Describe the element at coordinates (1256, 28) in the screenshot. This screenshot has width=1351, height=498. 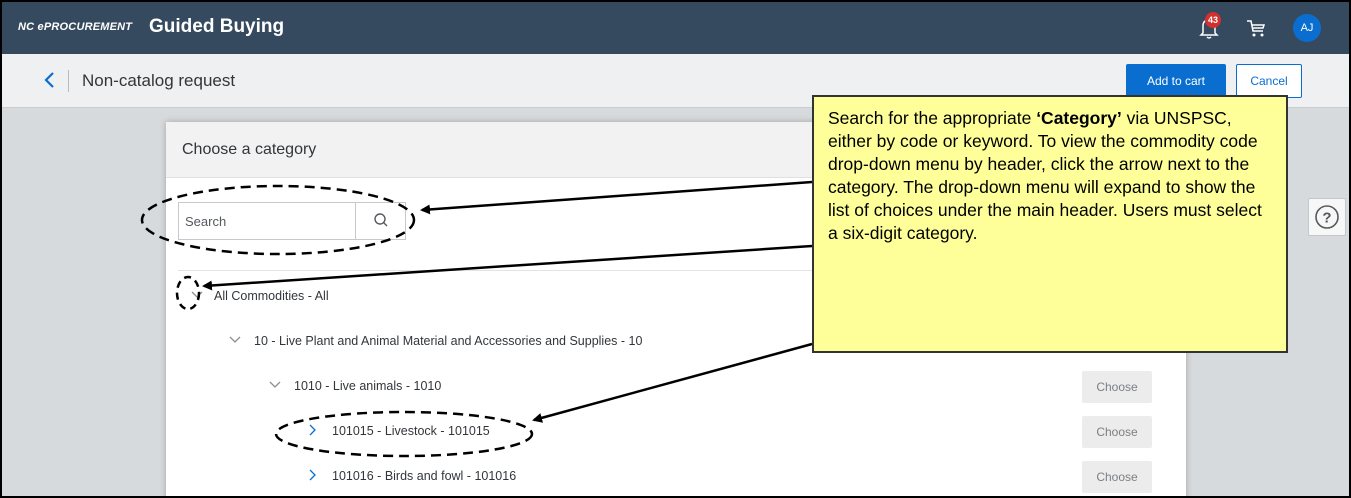
I see `cart-icon` at that location.